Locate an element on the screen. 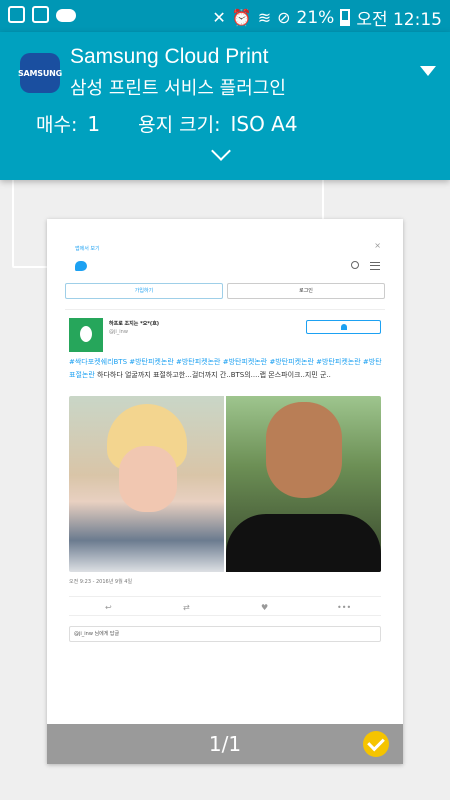 Image resolution: width=450 pixels, height=800 pixels. follow-button is located at coordinates (343, 327).